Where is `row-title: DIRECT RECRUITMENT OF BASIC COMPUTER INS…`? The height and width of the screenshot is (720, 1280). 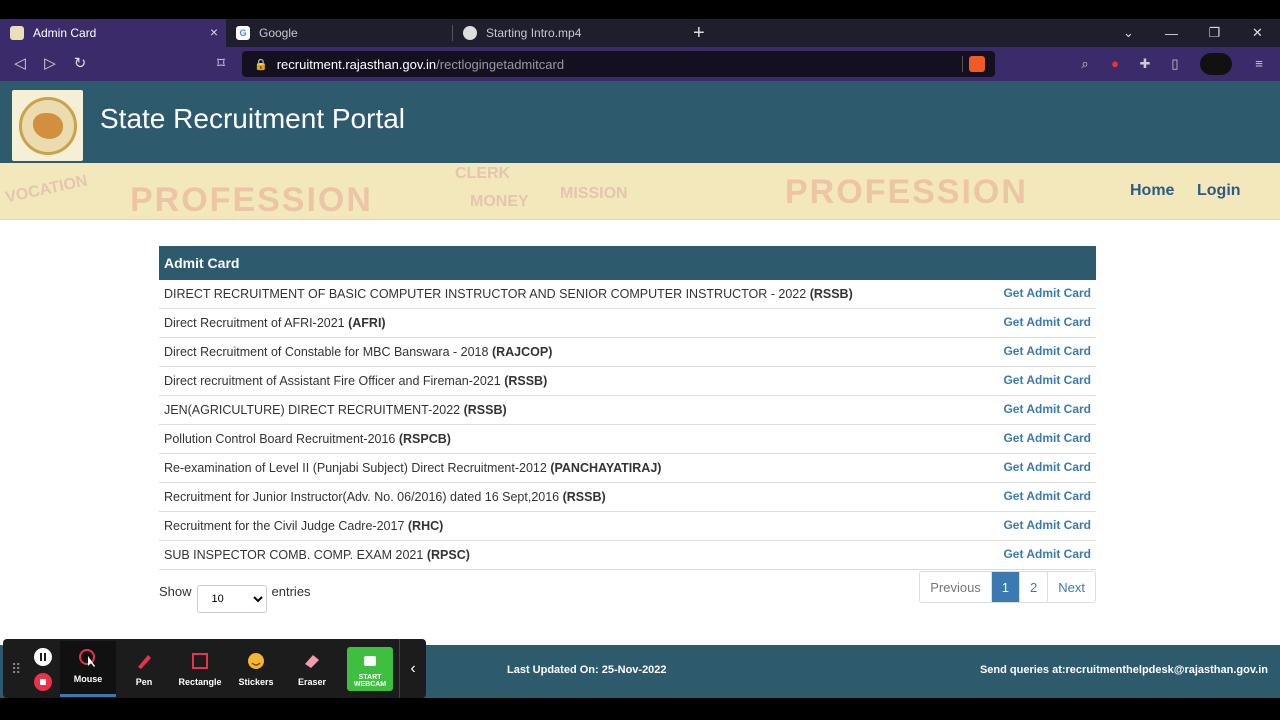 row-title: DIRECT RECRUITMENT OF BASIC COMPUTER INS… is located at coordinates (485, 294).